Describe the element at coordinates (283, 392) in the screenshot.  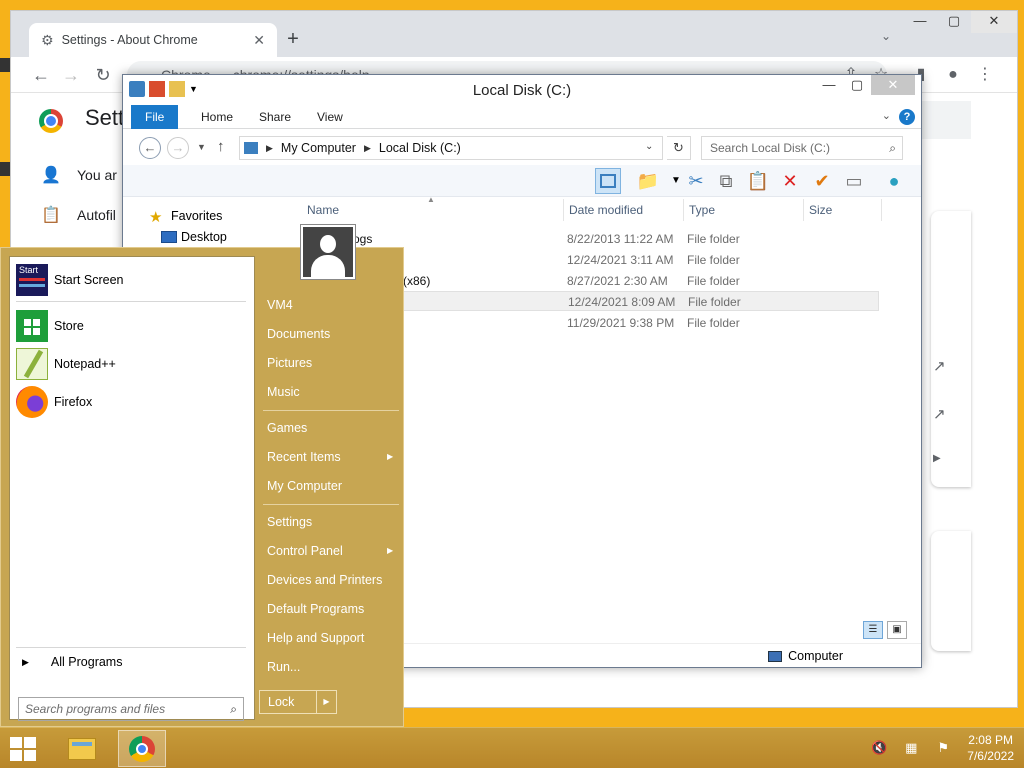
I see `start-right-music: Music` at that location.